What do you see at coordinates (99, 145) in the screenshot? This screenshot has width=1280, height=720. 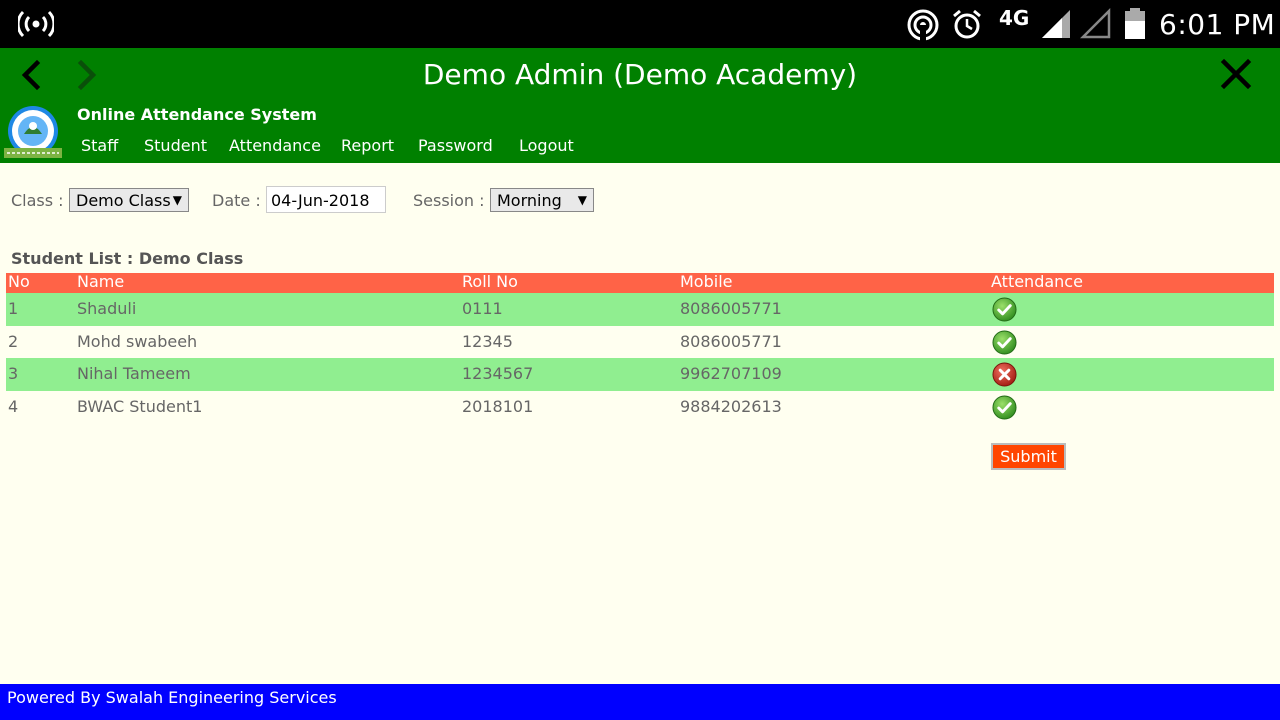 I see `menu-item-staff: Staff` at bounding box center [99, 145].